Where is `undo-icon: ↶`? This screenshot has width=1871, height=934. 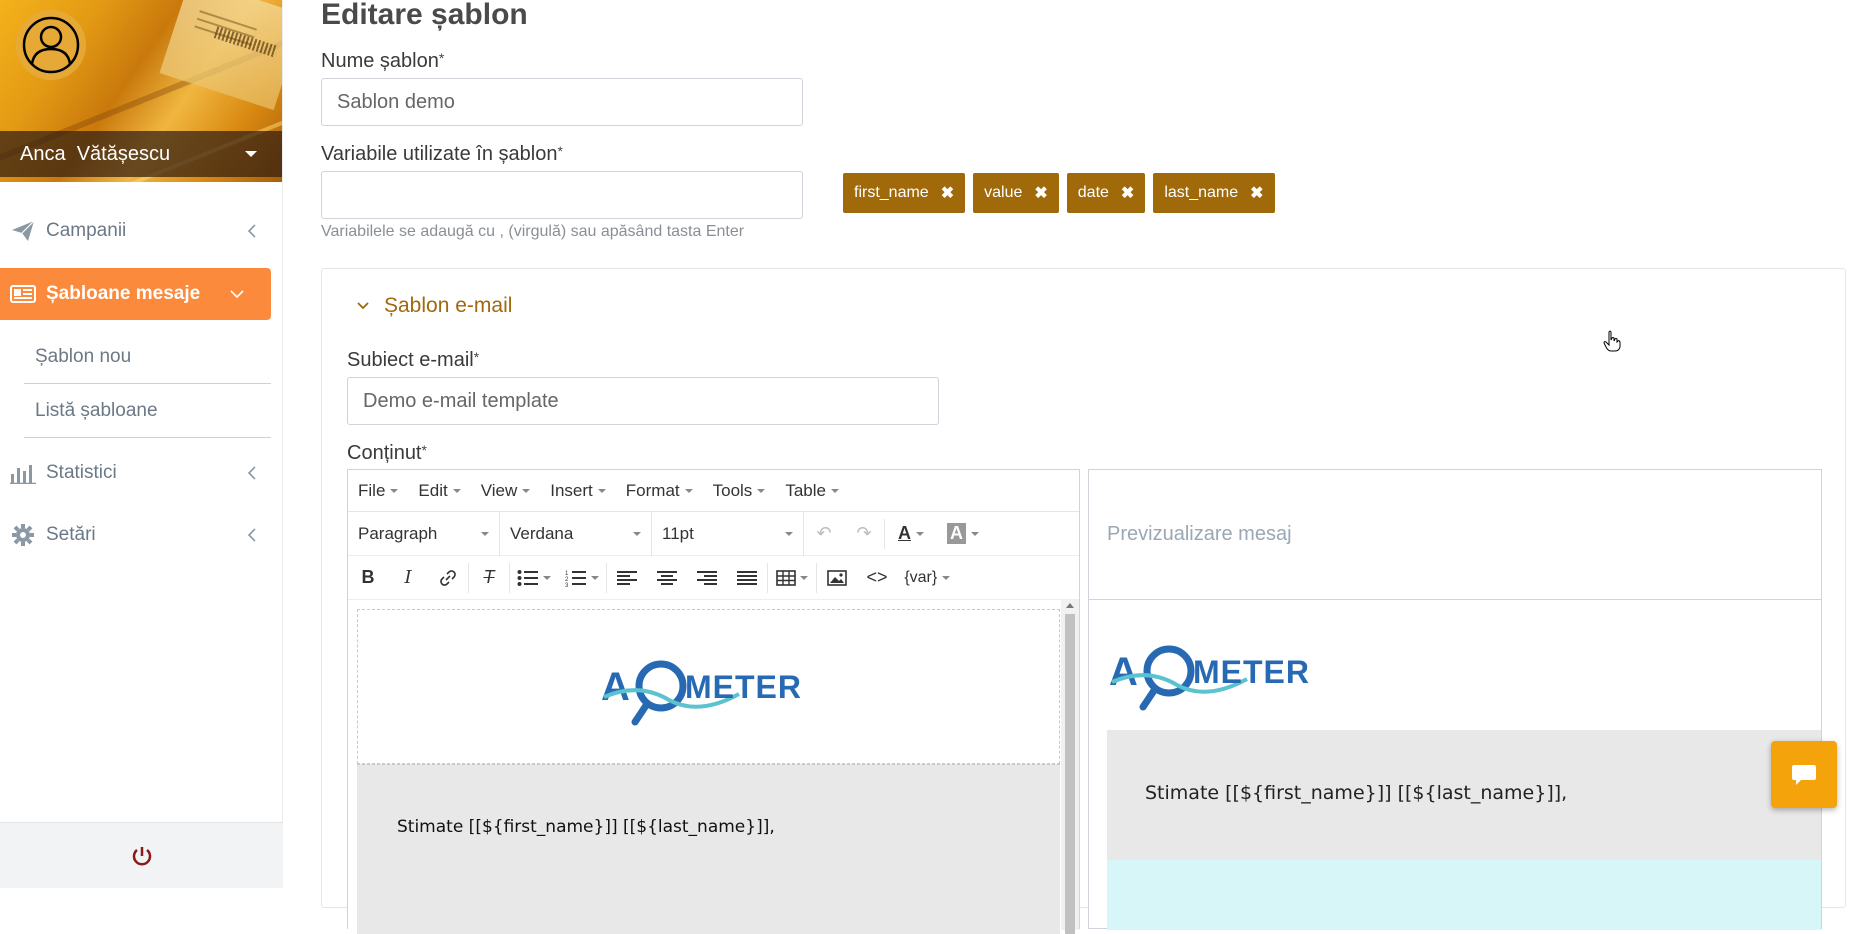
undo-icon: ↶ is located at coordinates (824, 533).